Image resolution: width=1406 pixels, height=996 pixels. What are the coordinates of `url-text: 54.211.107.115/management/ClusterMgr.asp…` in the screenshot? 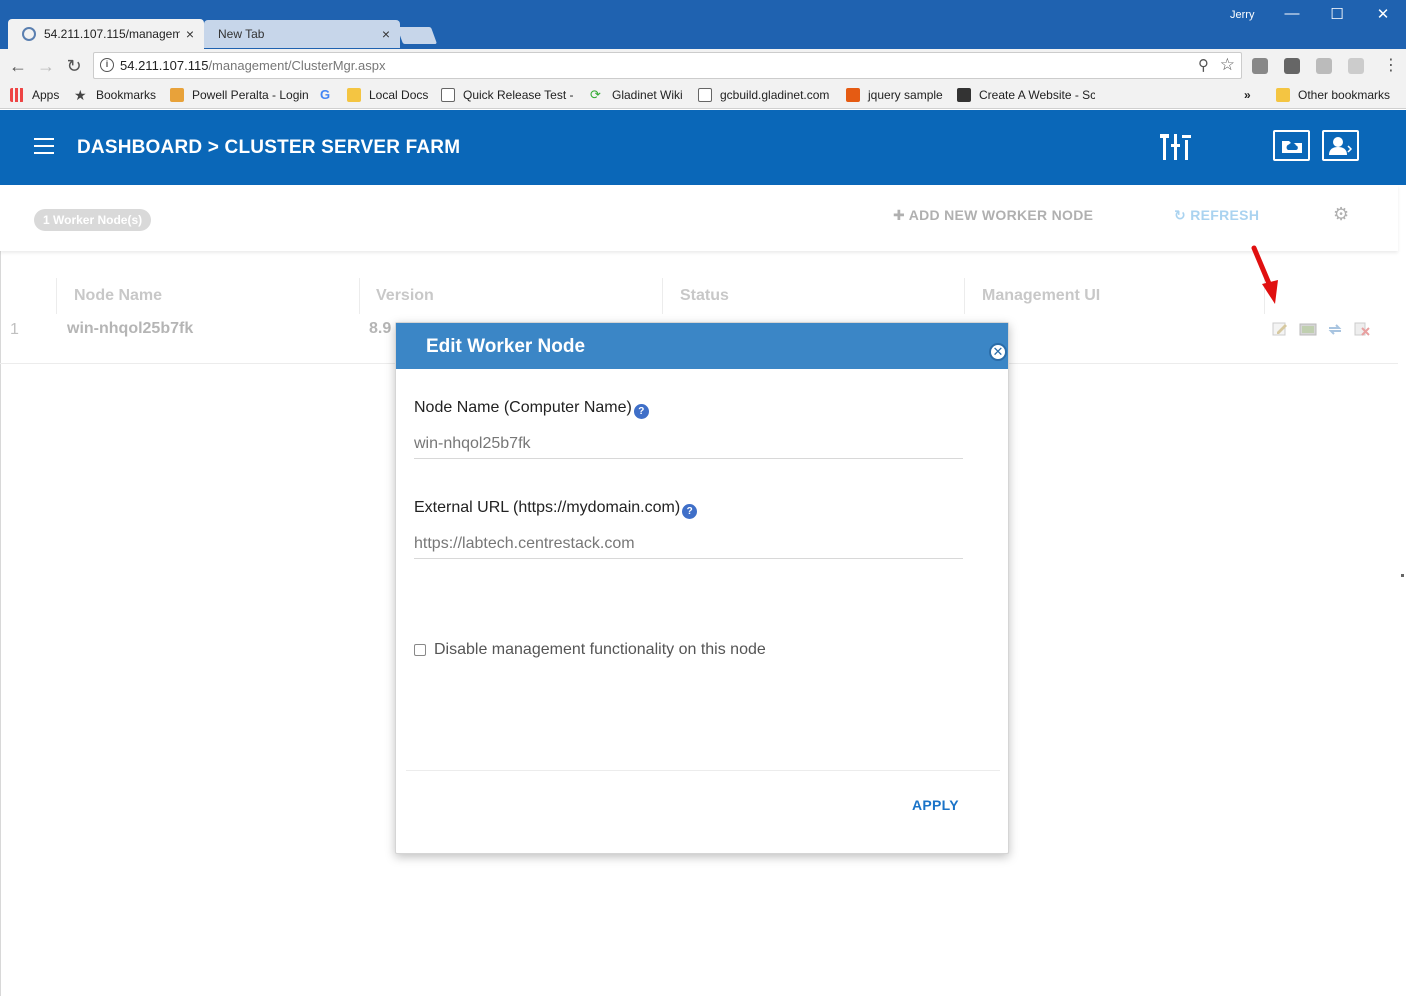 It's located at (252, 65).